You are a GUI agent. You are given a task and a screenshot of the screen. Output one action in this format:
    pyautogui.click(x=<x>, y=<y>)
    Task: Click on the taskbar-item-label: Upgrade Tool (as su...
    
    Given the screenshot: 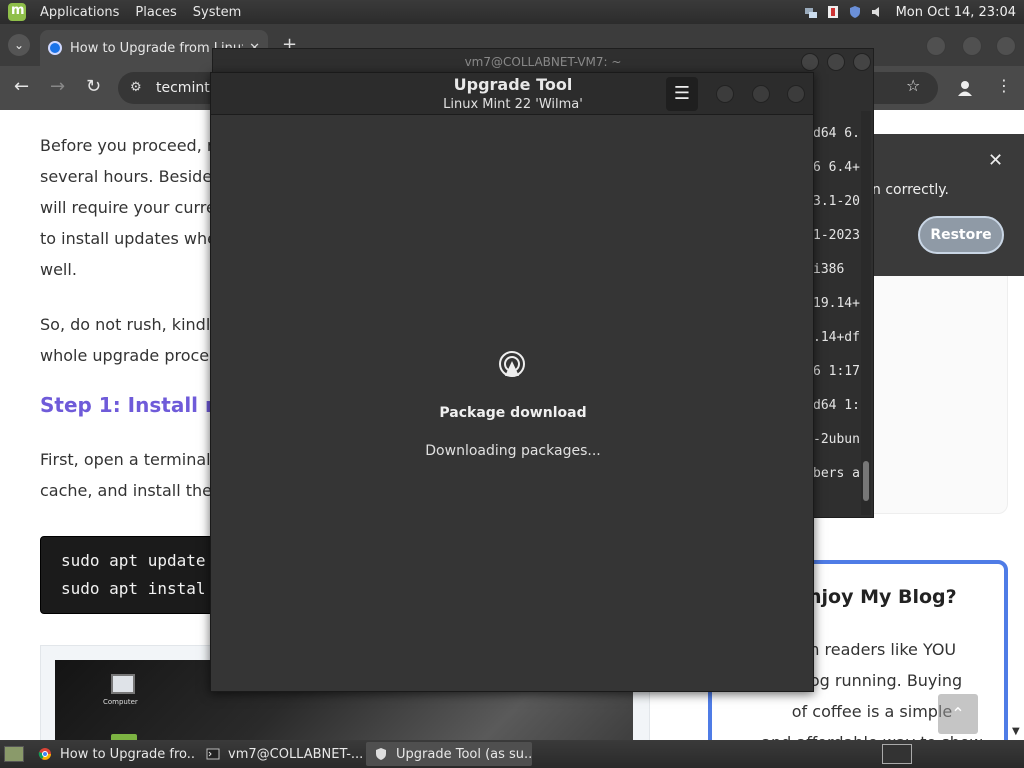 What is the action you would take?
    pyautogui.click(x=464, y=754)
    